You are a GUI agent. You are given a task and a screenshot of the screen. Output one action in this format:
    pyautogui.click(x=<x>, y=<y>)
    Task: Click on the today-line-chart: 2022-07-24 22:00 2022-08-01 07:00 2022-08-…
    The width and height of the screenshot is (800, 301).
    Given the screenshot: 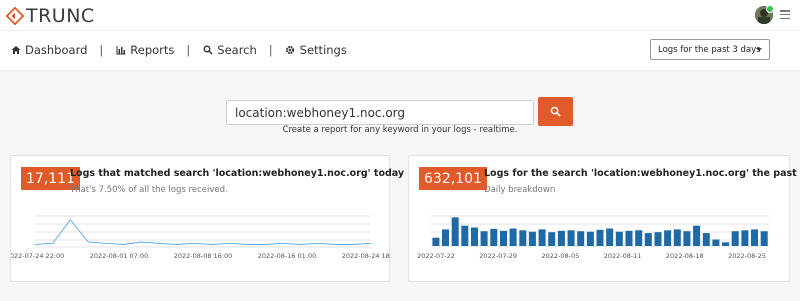 What is the action you would take?
    pyautogui.click(x=201, y=237)
    